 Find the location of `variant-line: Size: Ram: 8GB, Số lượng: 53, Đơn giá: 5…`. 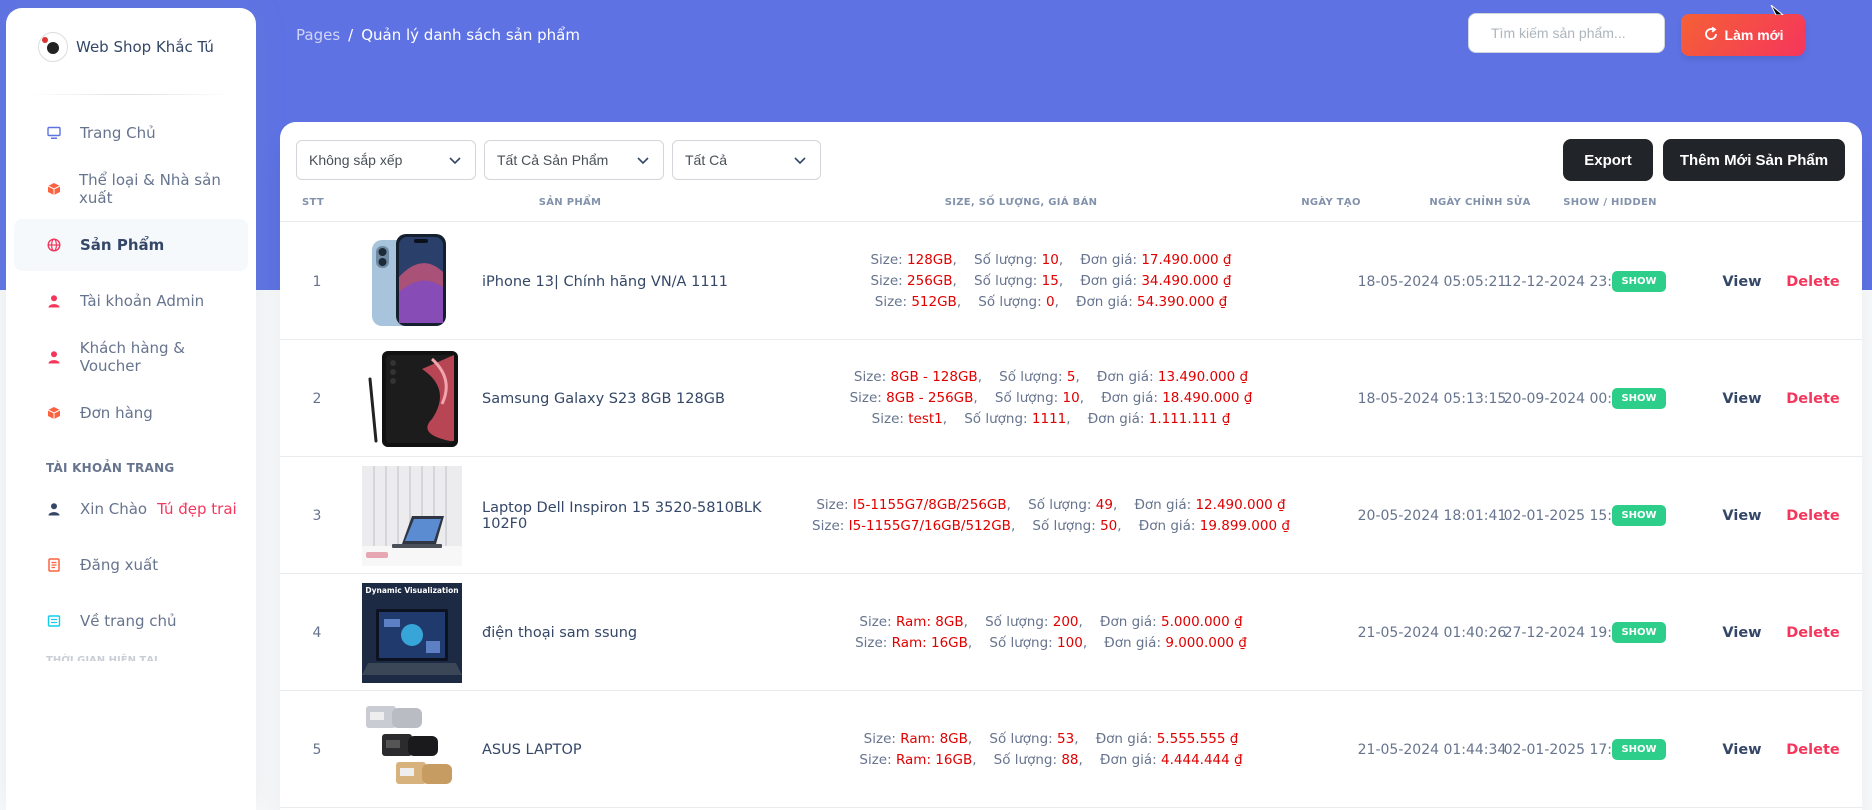

variant-line: Size: Ram: 8GB, Số lượng: 53, Đơn giá: 5… is located at coordinates (1051, 738).